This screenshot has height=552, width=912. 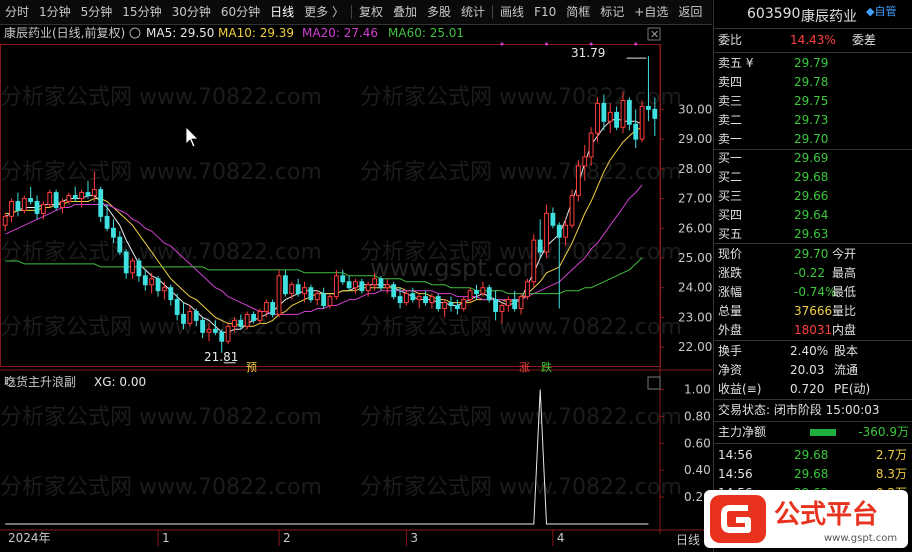 What do you see at coordinates (829, 17) in the screenshot?
I see `stock-name: 康辰药业` at bounding box center [829, 17].